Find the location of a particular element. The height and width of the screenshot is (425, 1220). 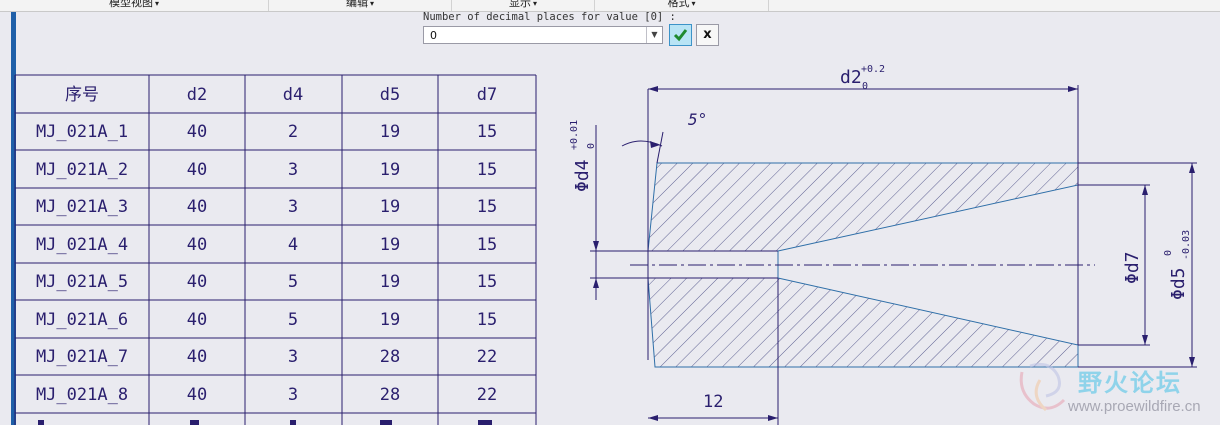

section-upper-hatch is located at coordinates (863, 207).